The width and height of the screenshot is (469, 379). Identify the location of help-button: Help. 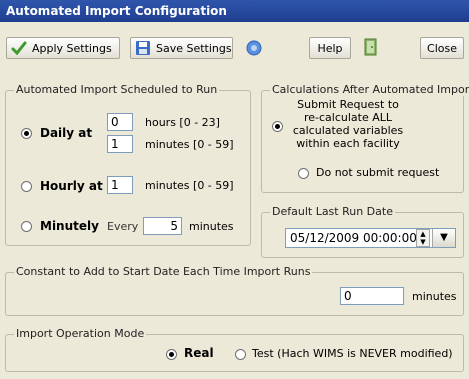
(330, 48).